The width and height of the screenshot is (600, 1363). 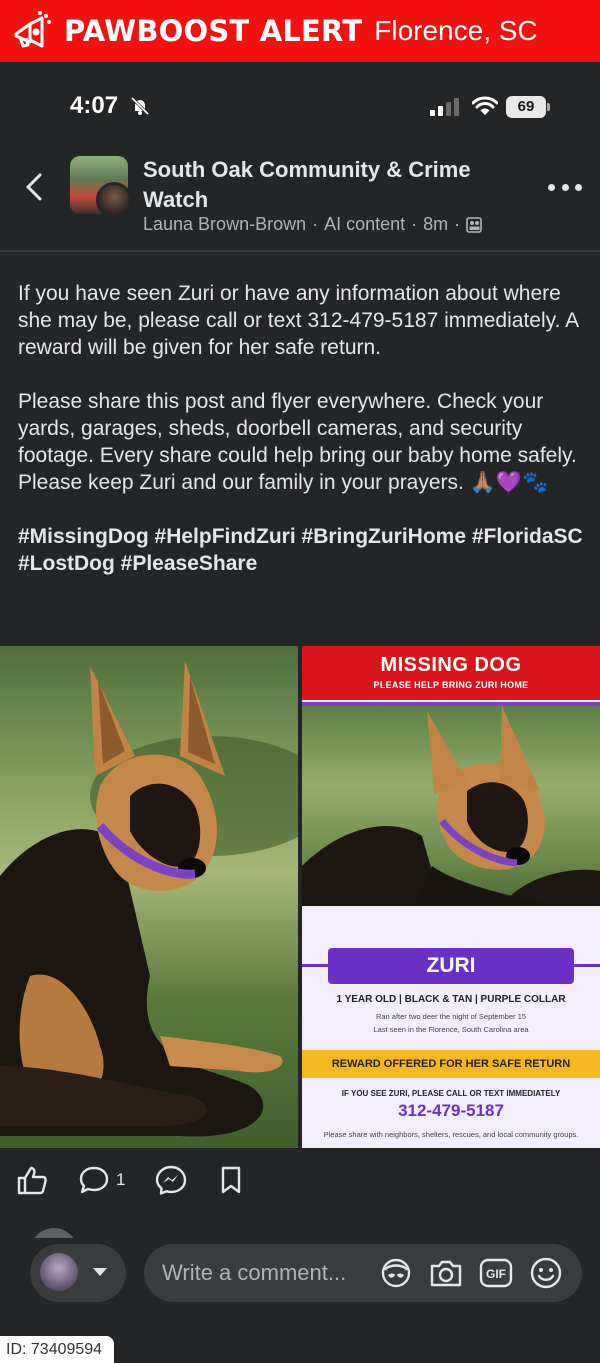 I want to click on bell-muted-icon, so click(x=140, y=106).